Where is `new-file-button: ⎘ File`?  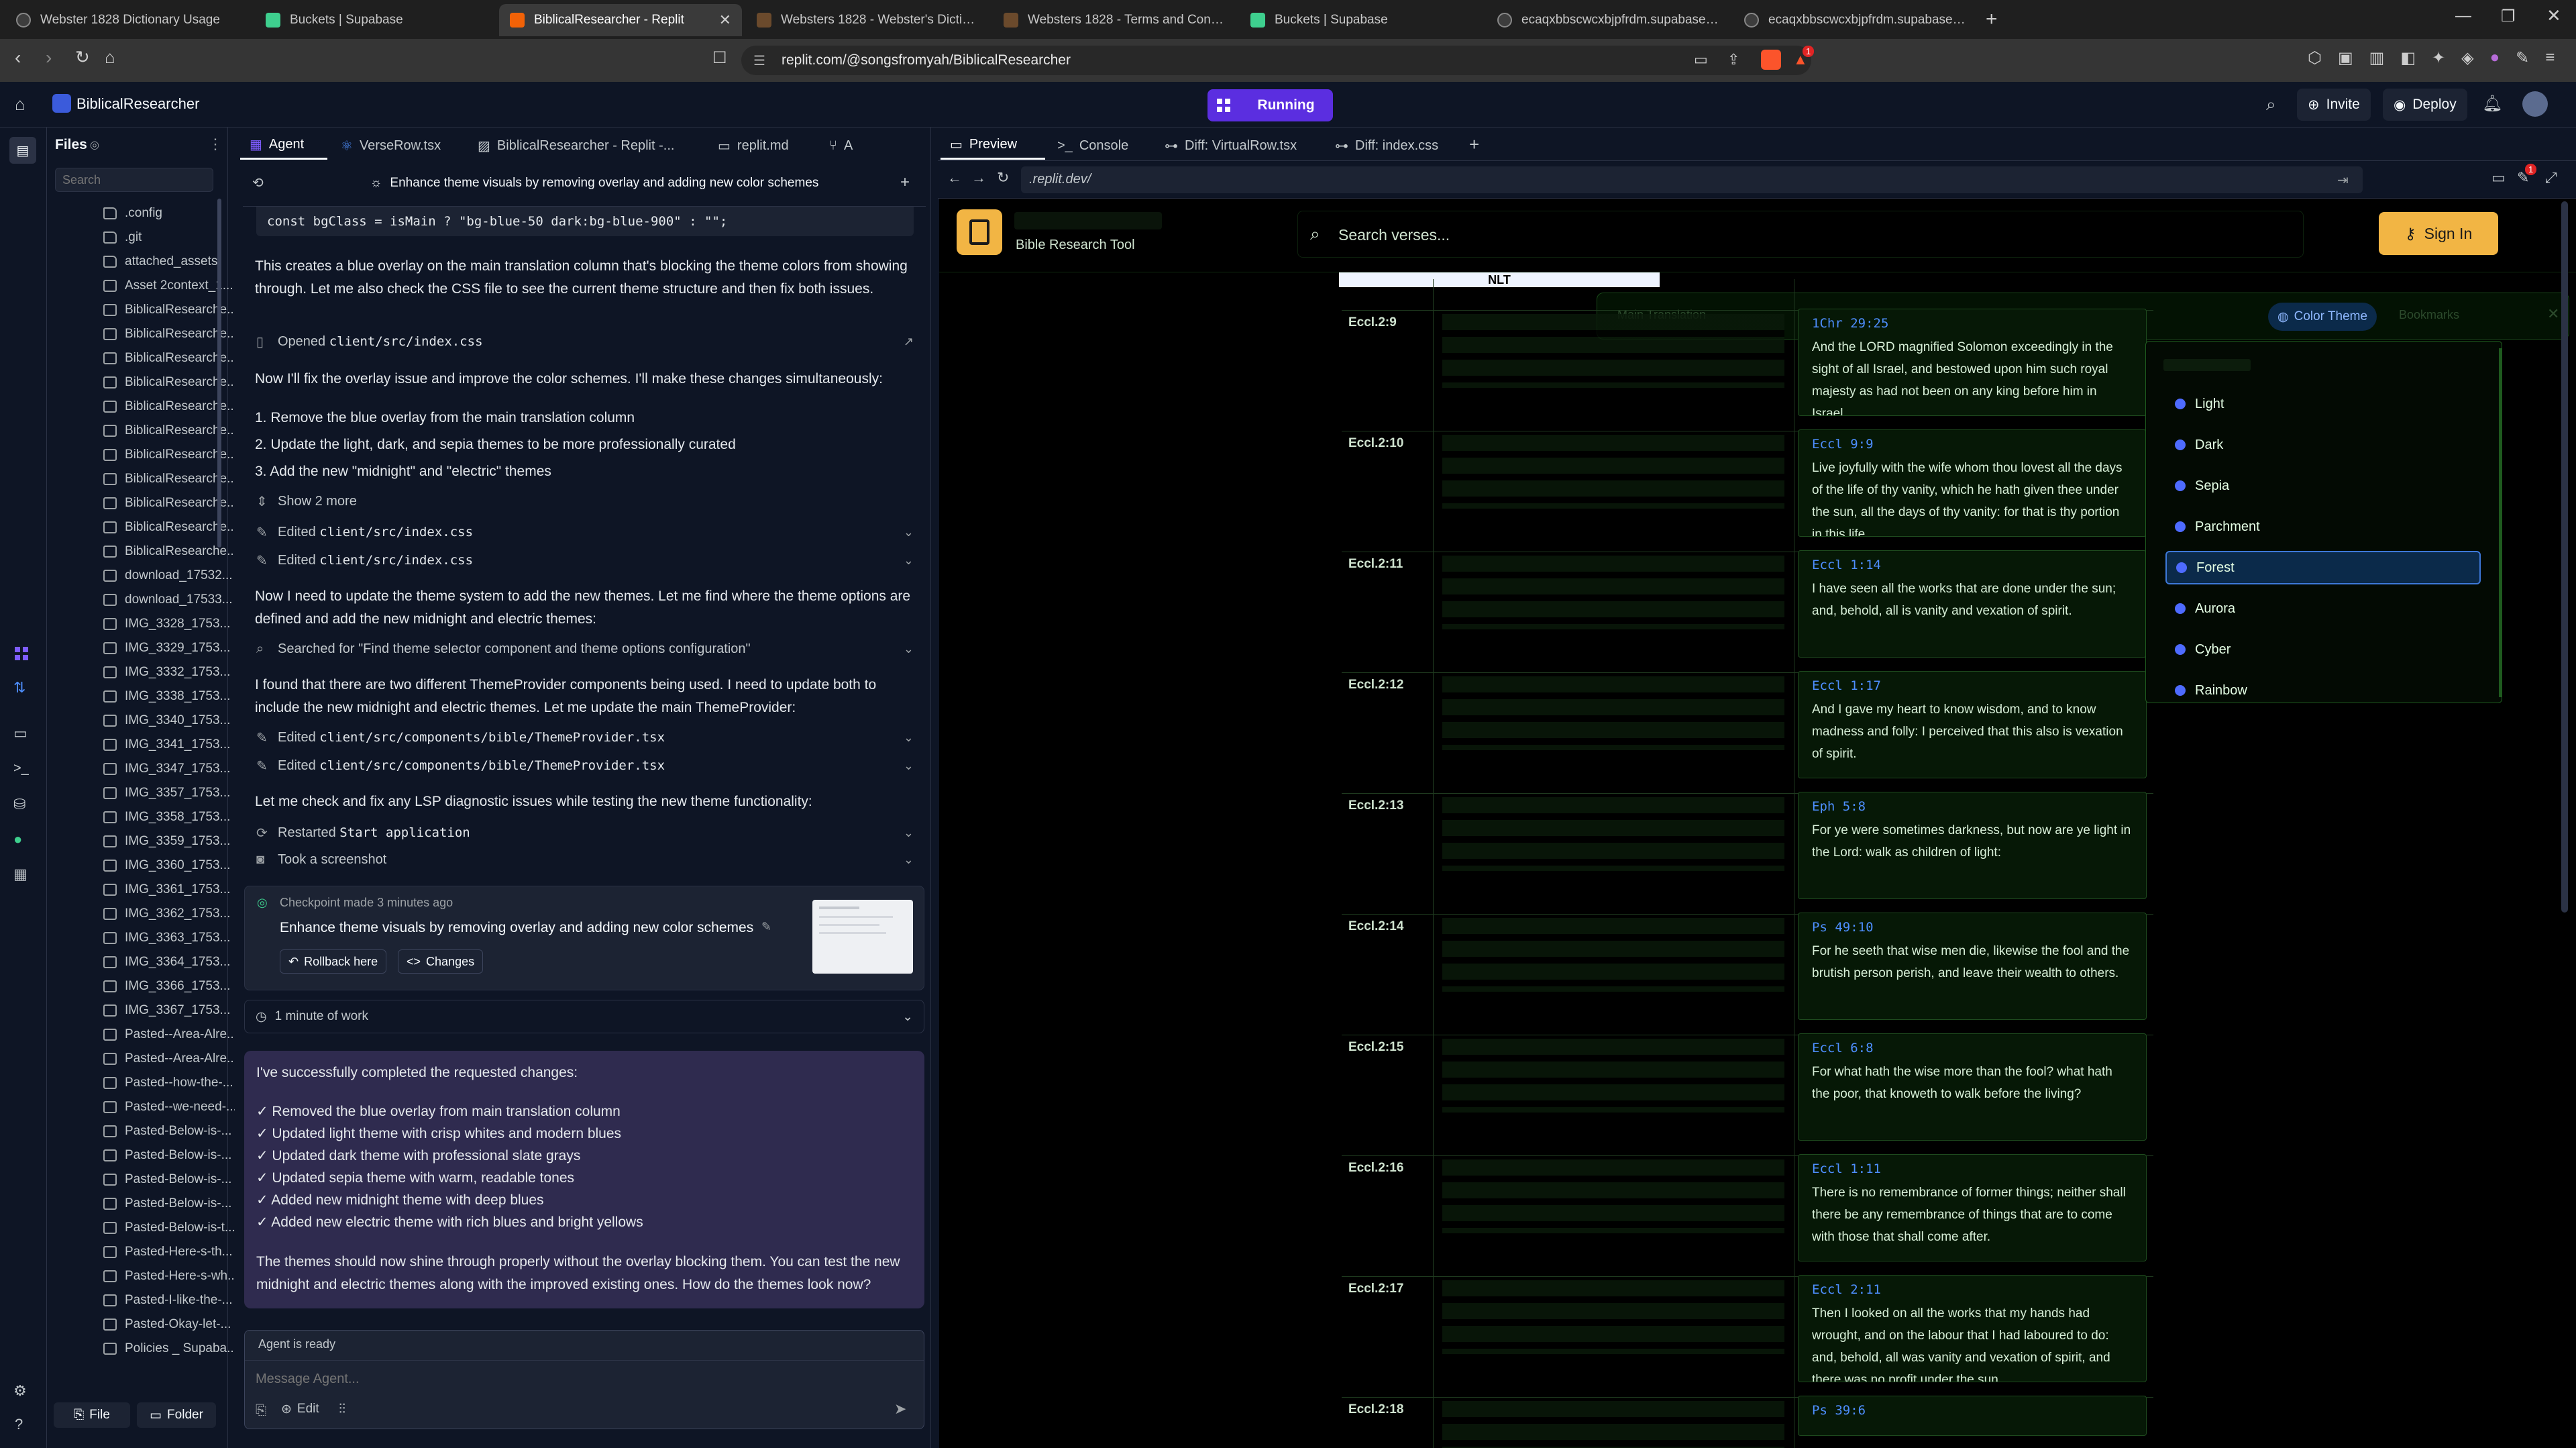
new-file-button: ⎘ File is located at coordinates (92, 1415).